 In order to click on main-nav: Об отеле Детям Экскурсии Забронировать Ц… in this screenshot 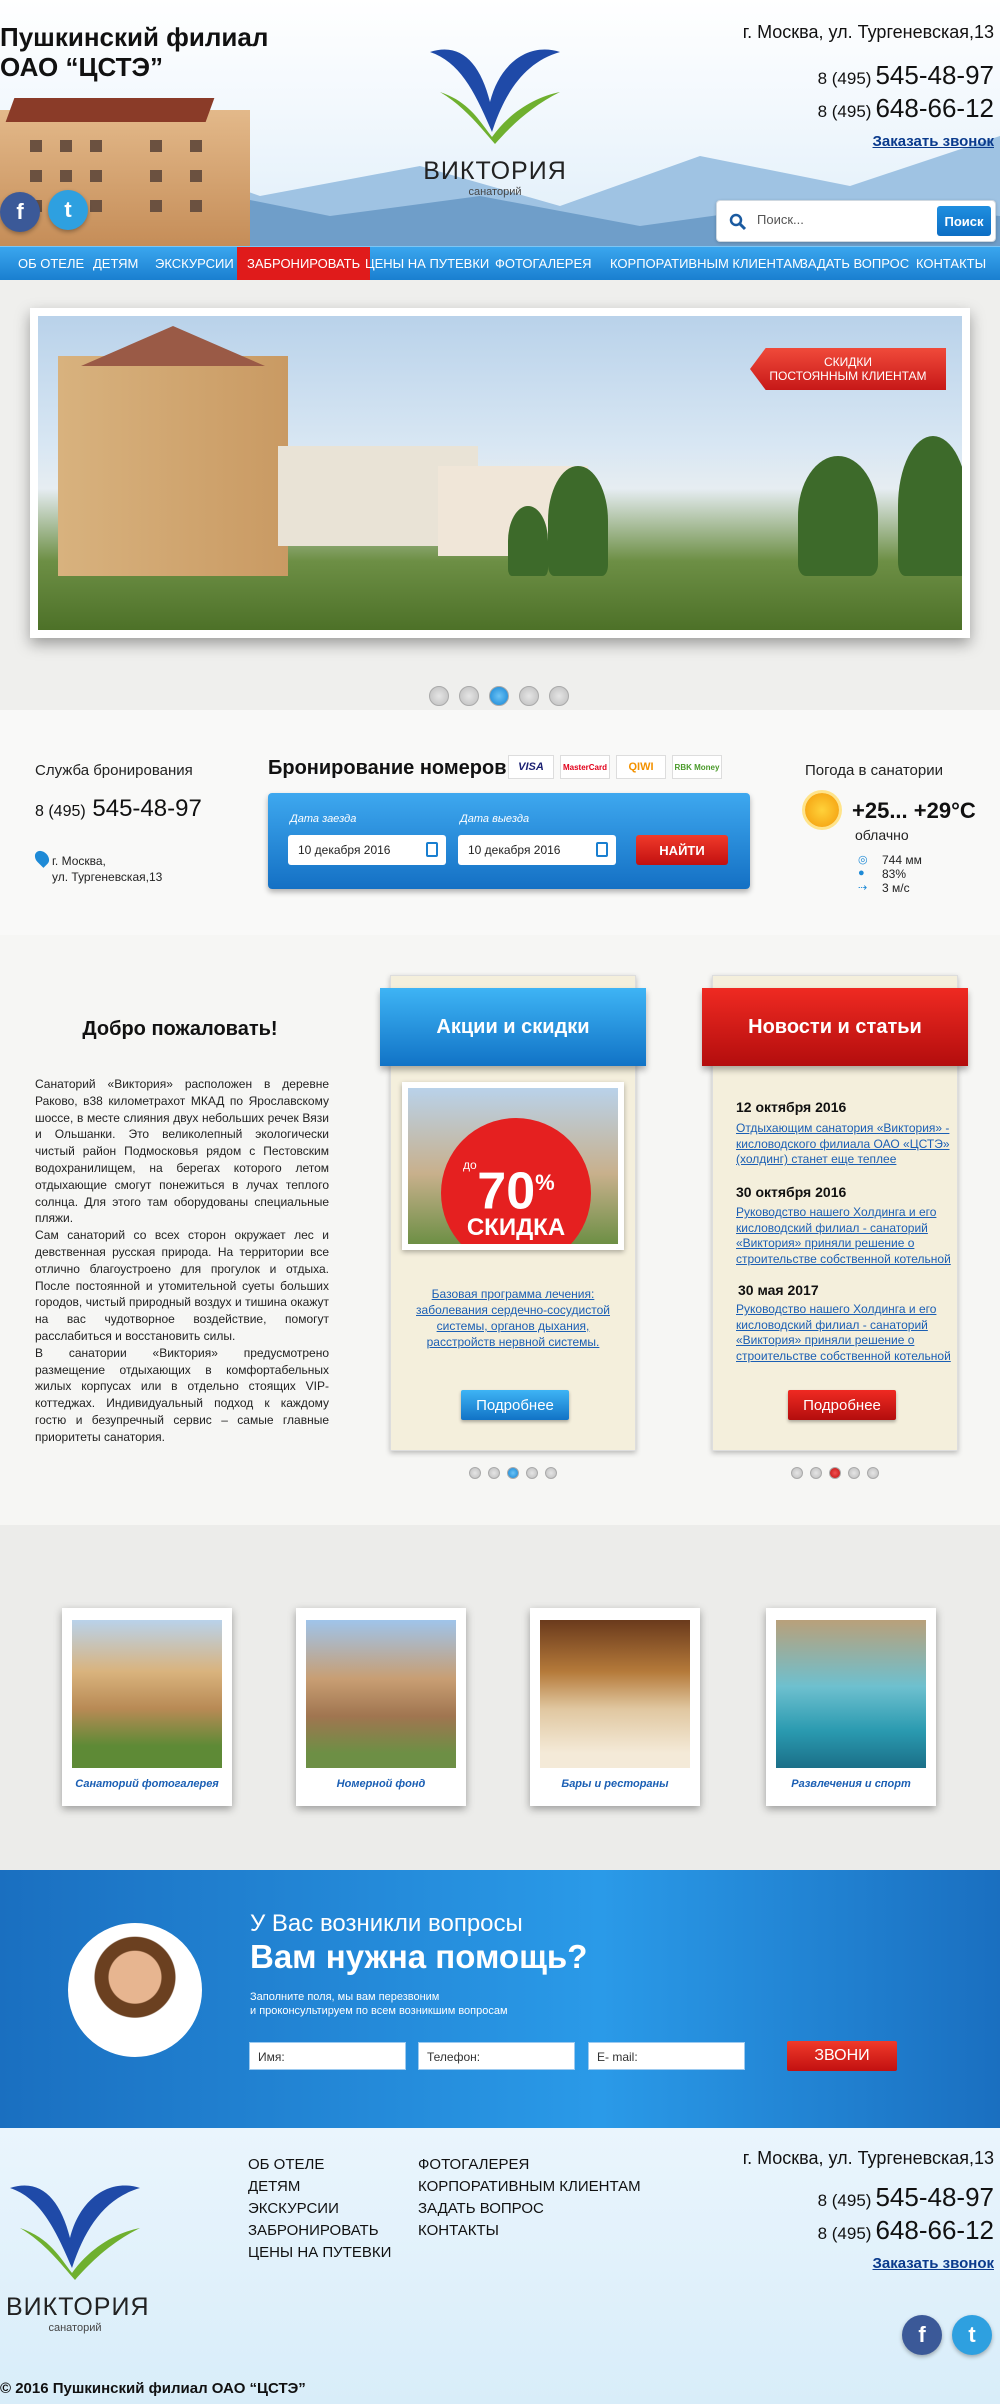, I will do `click(500, 263)`.